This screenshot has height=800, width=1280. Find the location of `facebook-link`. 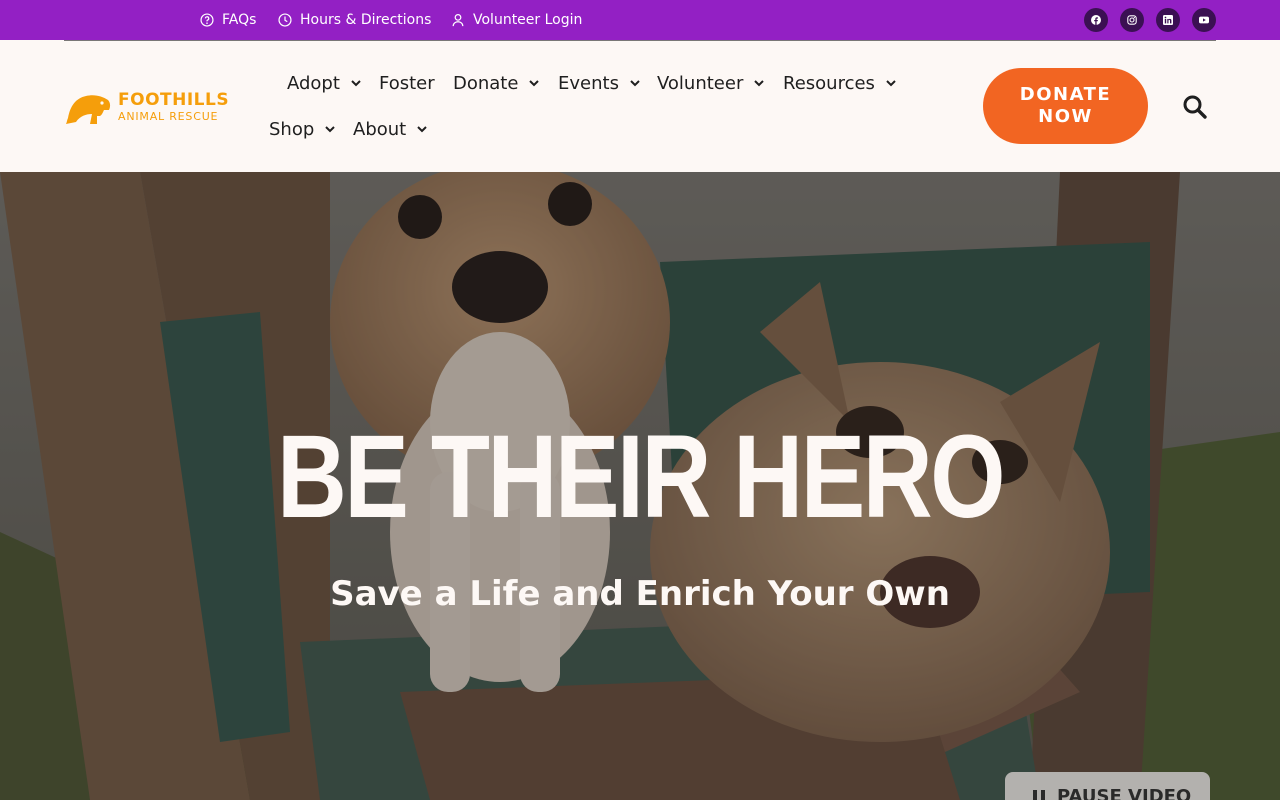

facebook-link is located at coordinates (1096, 20).